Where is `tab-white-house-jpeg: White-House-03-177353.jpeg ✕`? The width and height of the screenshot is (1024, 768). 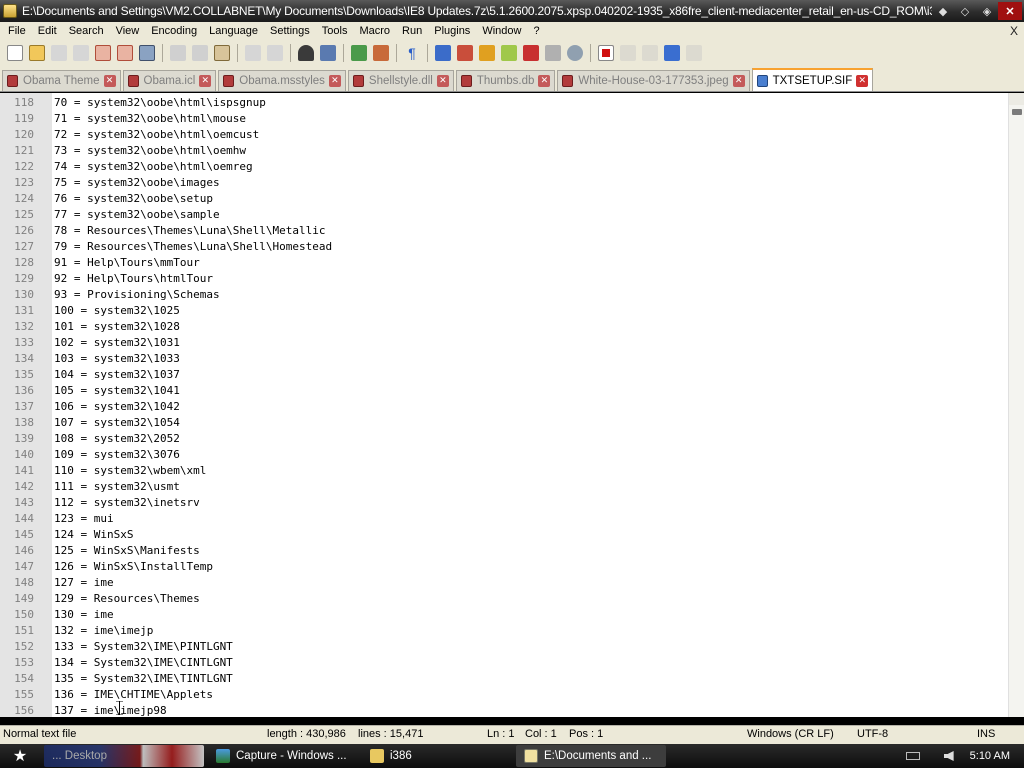
tab-white-house-jpeg: White-House-03-177353.jpeg ✕ is located at coordinates (653, 80).